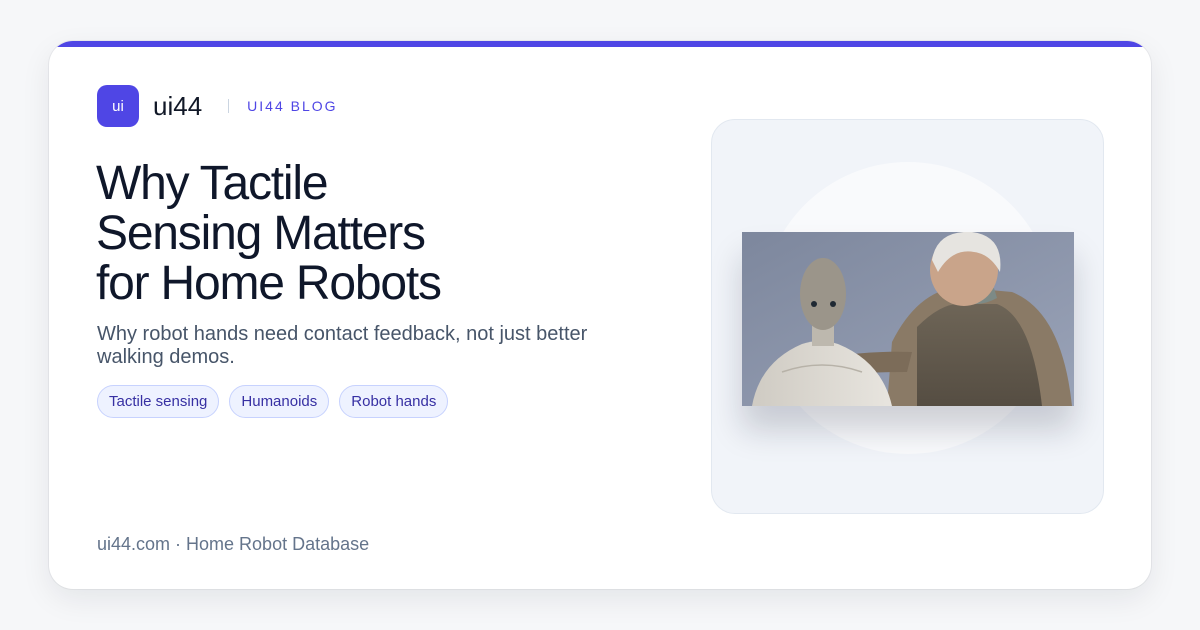  Describe the element at coordinates (261, 233) in the screenshot. I see `post-title-line: Sensing Matters` at that location.